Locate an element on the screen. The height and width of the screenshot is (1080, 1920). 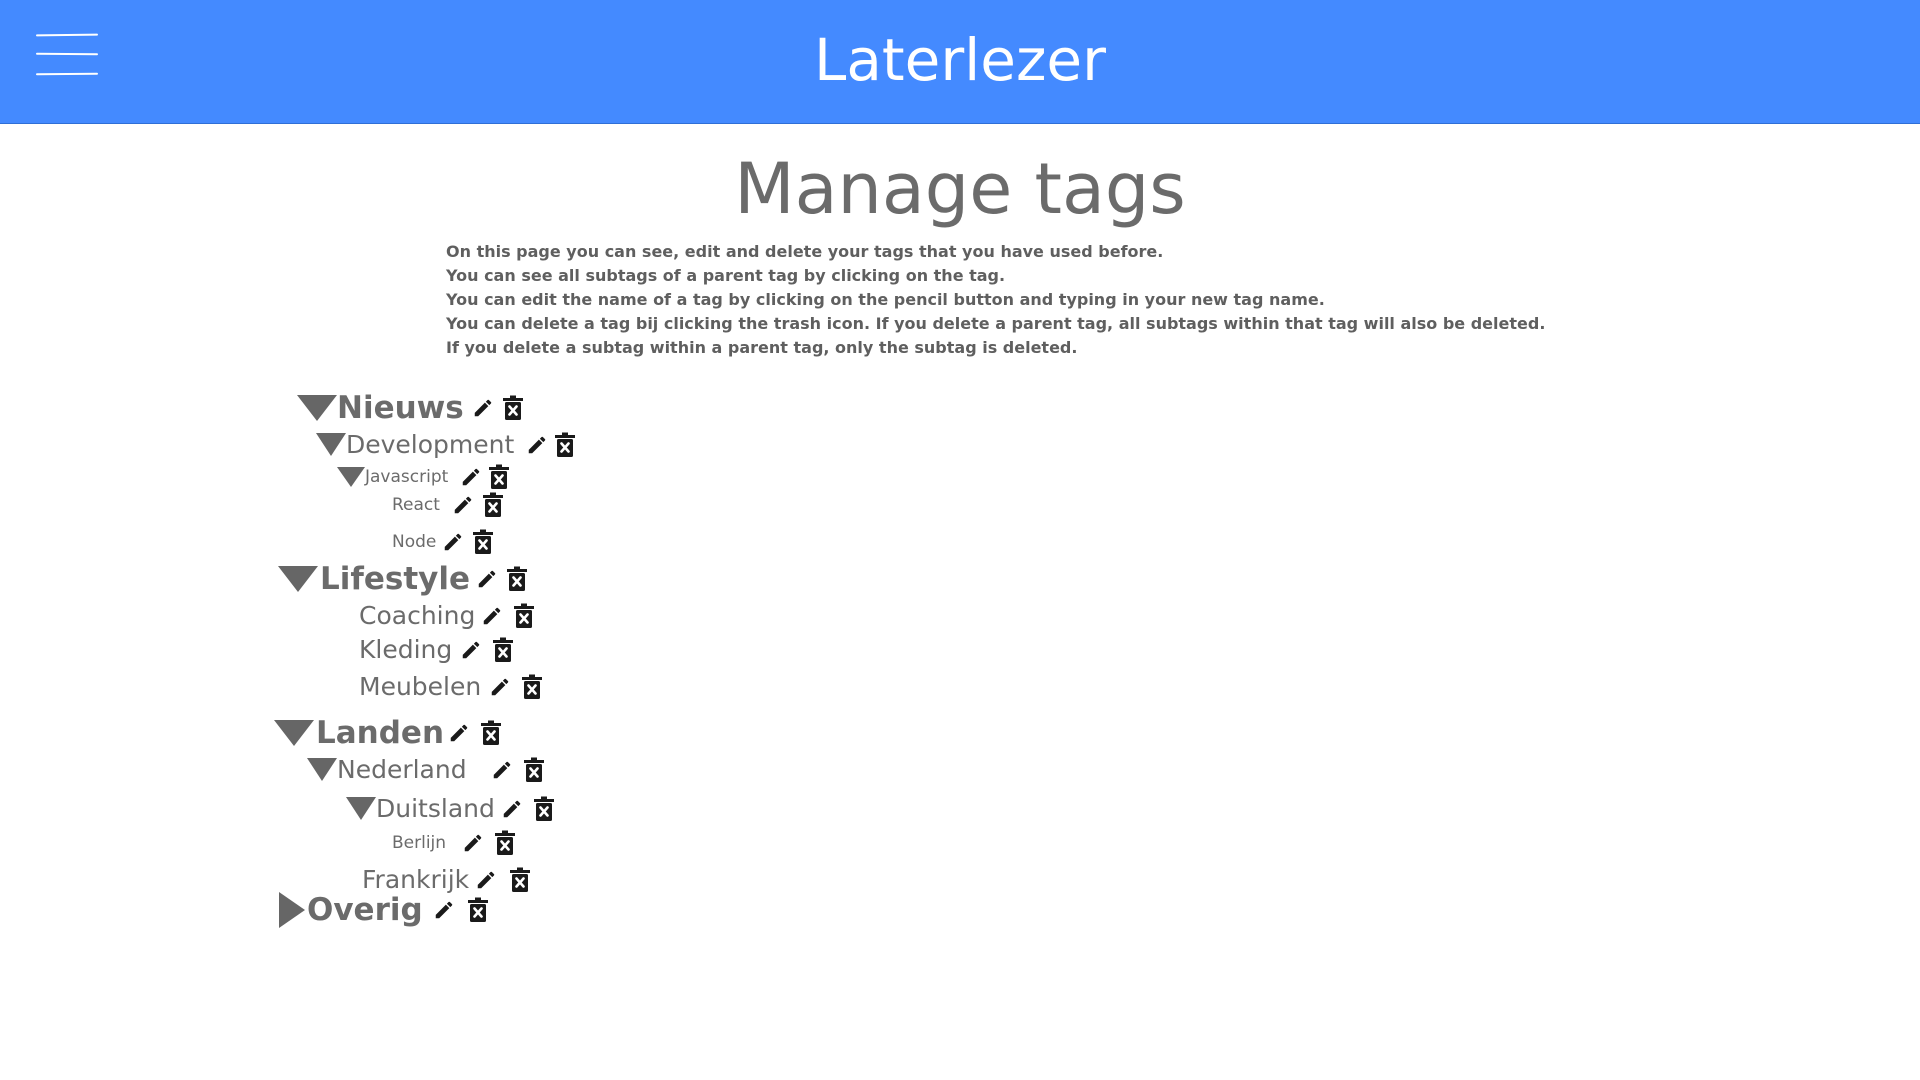
tag-label: Kleding is located at coordinates (405, 649).